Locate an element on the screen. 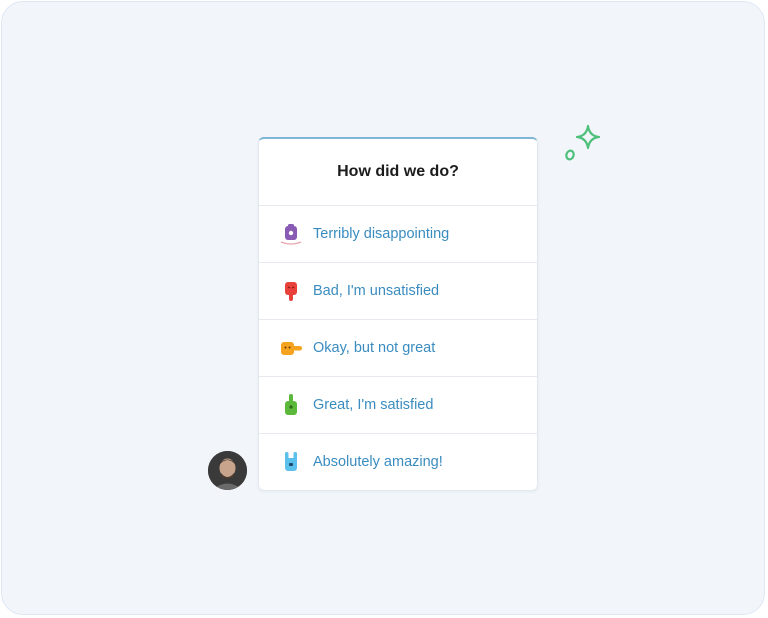 This screenshot has height=618, width=768. option-terribly-disappointing: Terribly disappointing is located at coordinates (398, 234).